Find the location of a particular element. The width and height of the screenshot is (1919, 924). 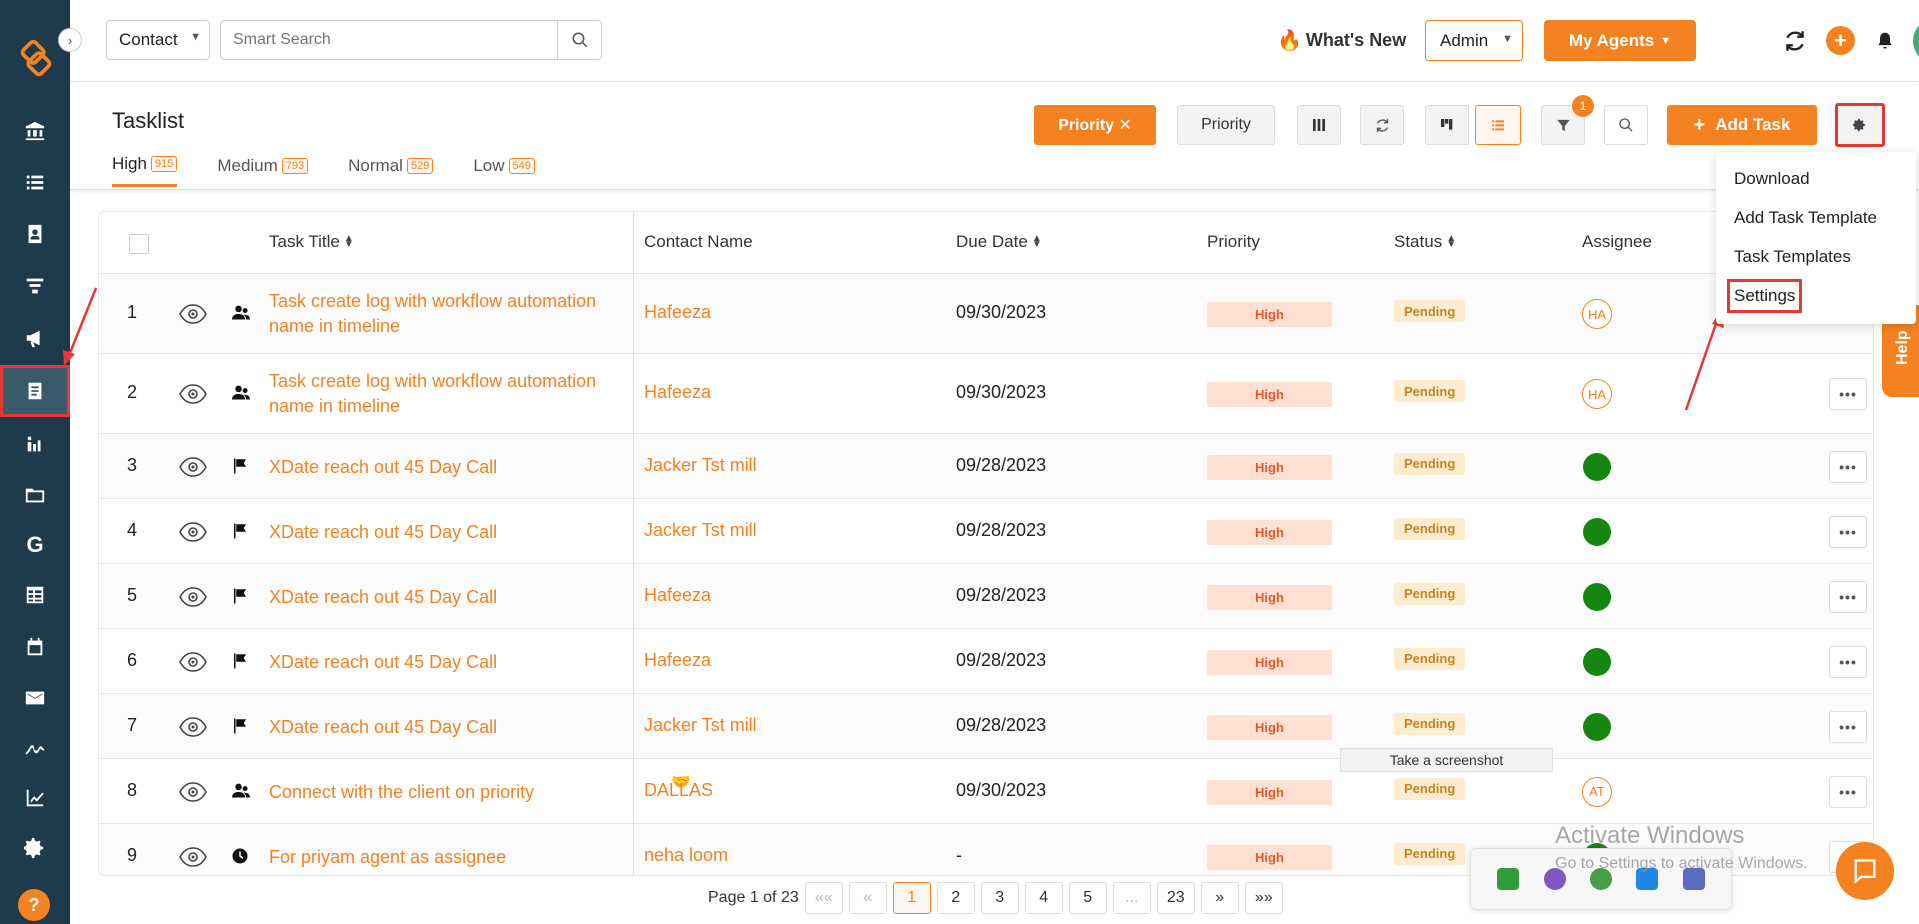

whats-new-link: 🔥 What's New is located at coordinates (1341, 40).